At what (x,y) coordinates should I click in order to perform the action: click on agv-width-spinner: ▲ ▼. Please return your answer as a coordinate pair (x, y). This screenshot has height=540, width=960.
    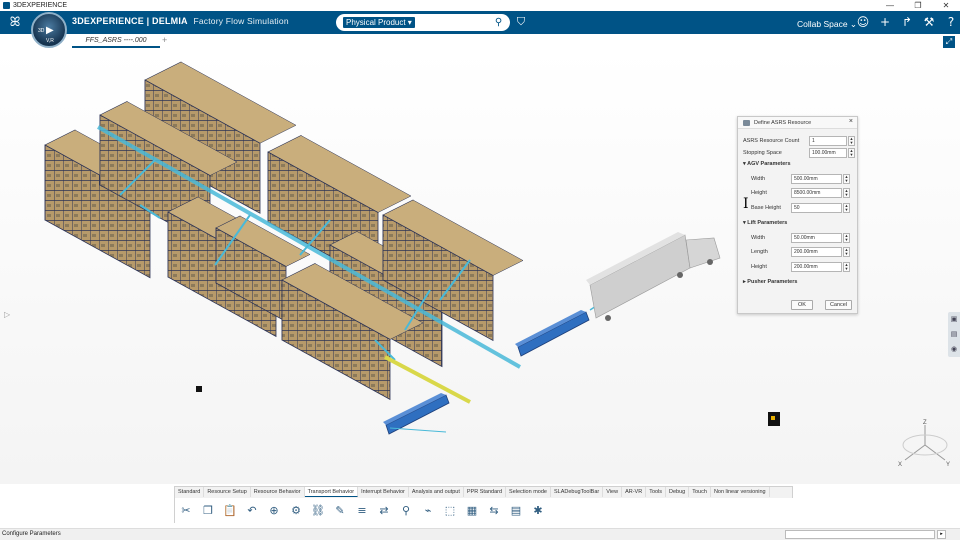
    Looking at the image, I should click on (846, 179).